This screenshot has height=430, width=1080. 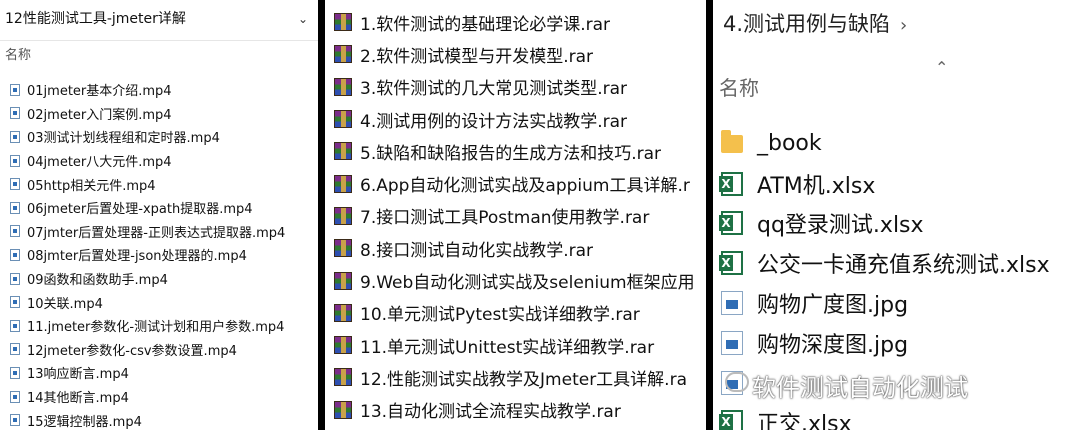 What do you see at coordinates (159, 302) in the screenshot?
I see `file-item: 10关联.mp4` at bounding box center [159, 302].